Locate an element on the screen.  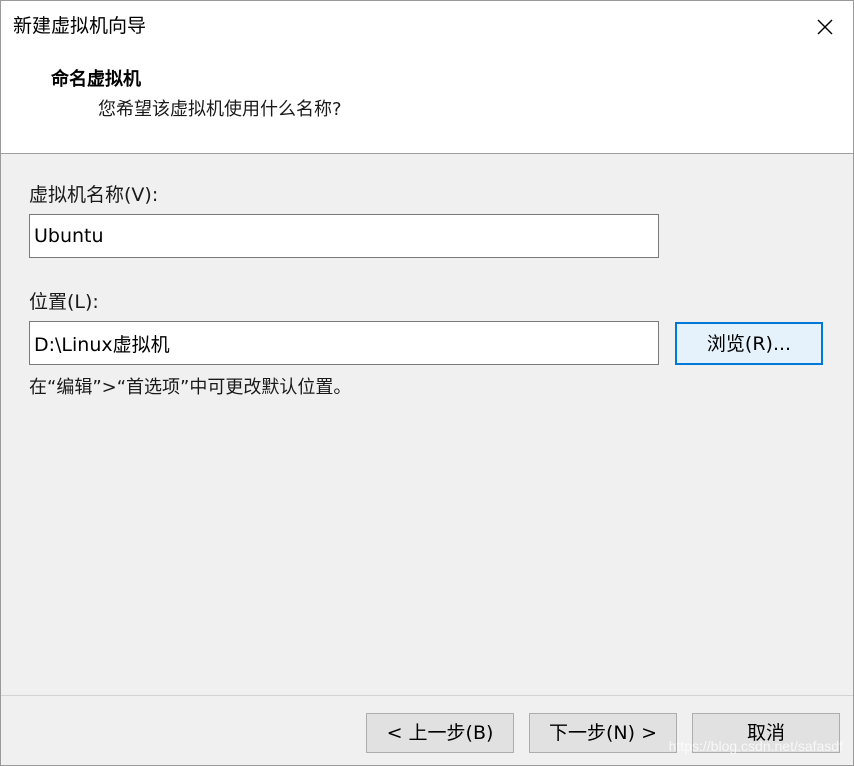
location-input is located at coordinates (344, 343).